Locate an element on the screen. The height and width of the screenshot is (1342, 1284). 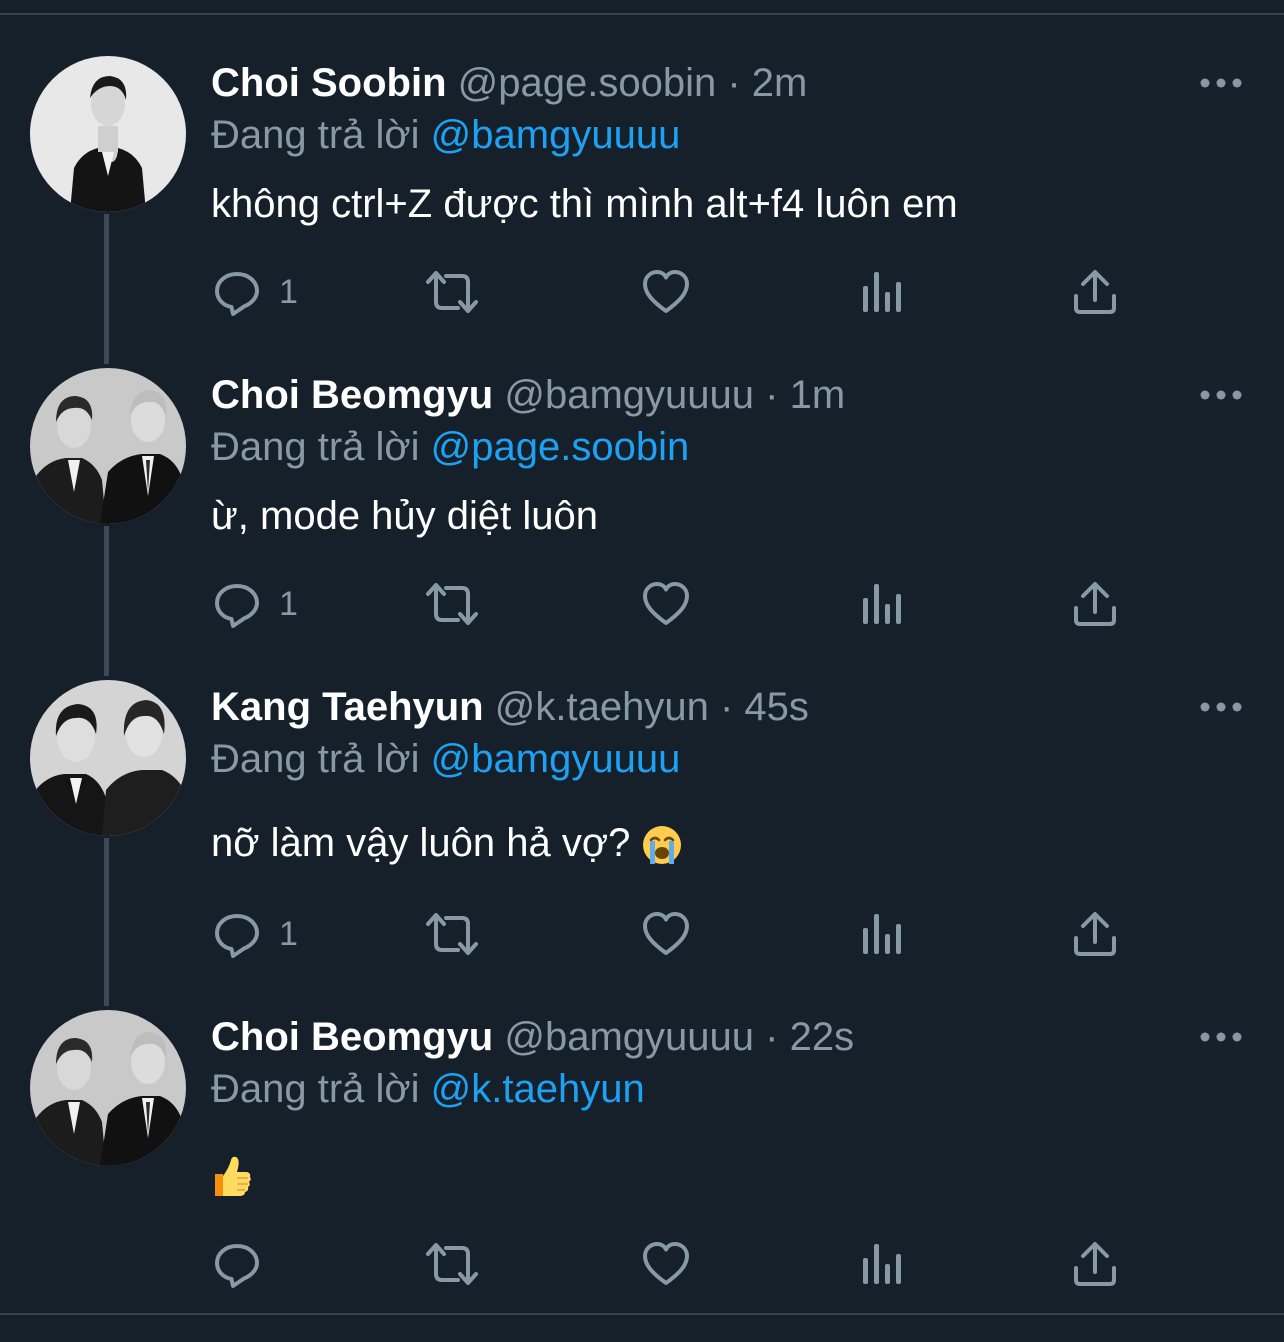
reply-button is located at coordinates (237, 1264).